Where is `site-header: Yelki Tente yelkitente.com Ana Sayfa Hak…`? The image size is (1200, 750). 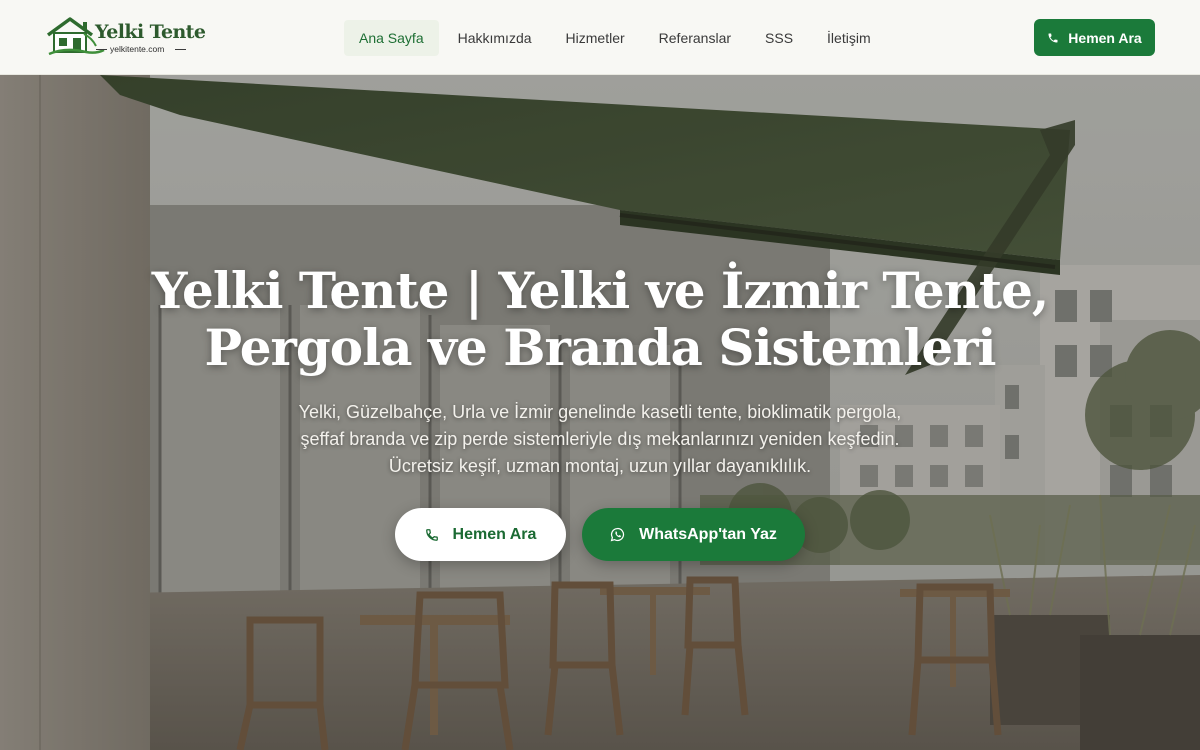
site-header: Yelki Tente yelkitente.com Ana Sayfa Hak… is located at coordinates (600, 37).